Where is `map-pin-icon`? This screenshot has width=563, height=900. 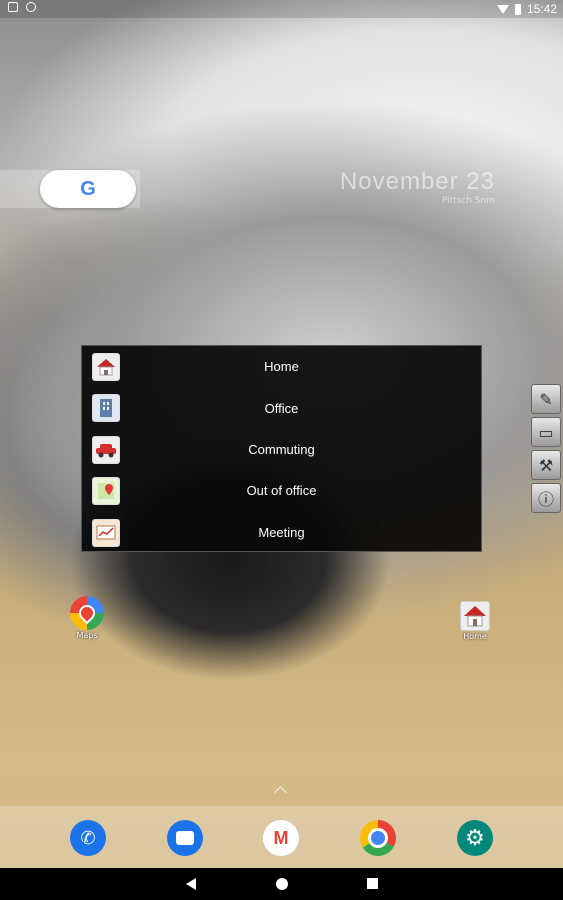 map-pin-icon is located at coordinates (106, 491).